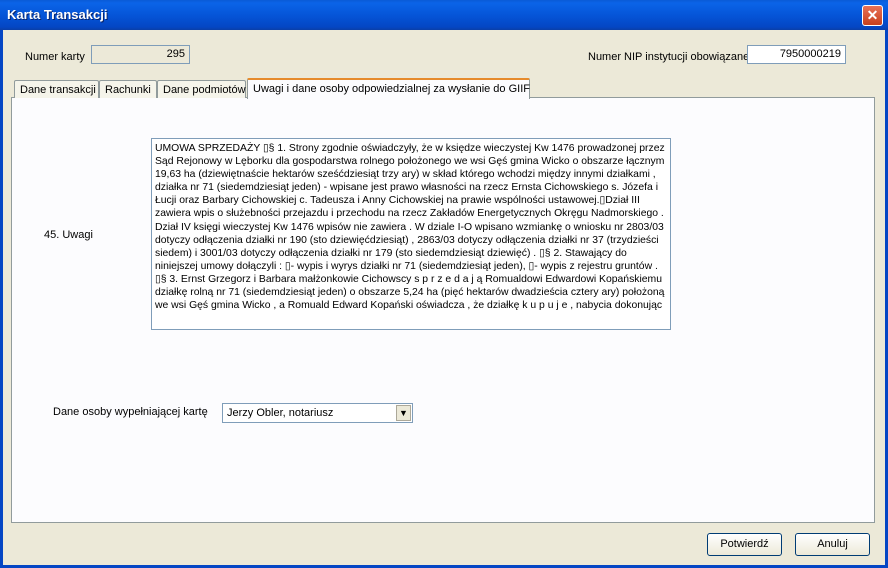 The height and width of the screenshot is (568, 888). What do you see at coordinates (201, 89) in the screenshot?
I see `tab-dane-podmiotow: Dane podmiotów` at bounding box center [201, 89].